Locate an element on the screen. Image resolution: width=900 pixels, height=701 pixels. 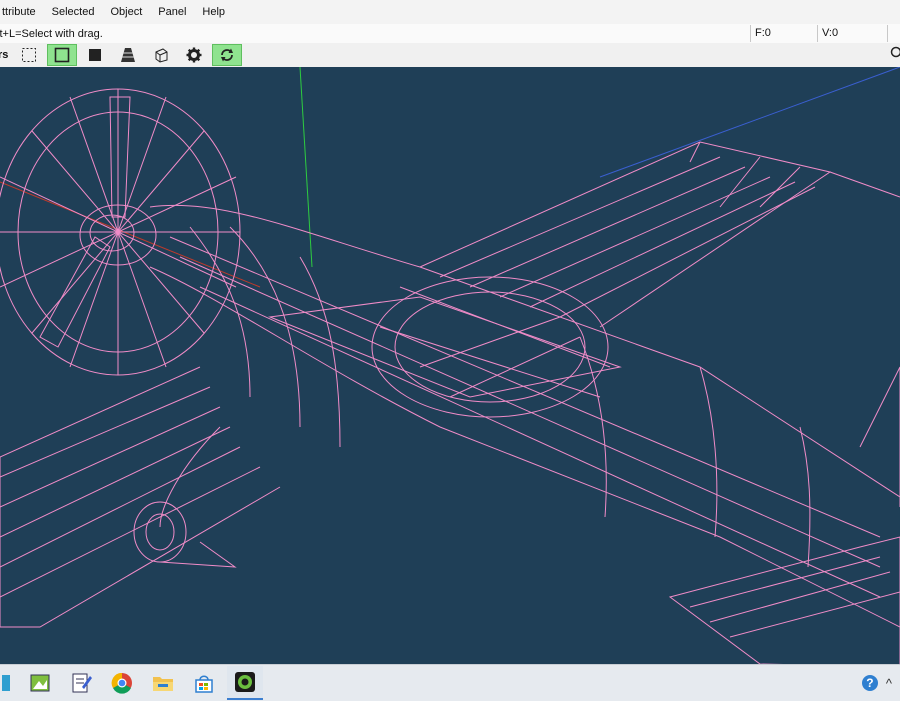
taskbar-document-editor is located at coordinates (81, 683).